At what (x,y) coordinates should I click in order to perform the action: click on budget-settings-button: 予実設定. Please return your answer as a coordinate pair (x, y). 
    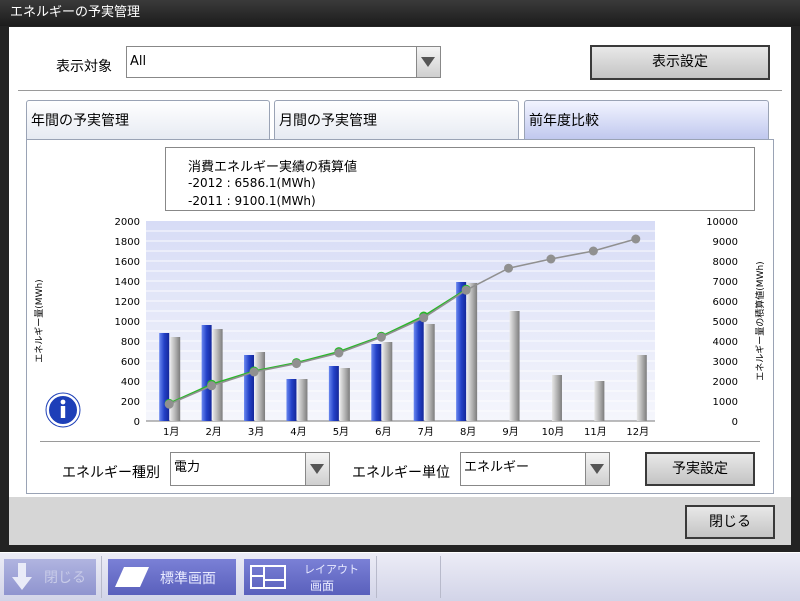
    Looking at the image, I should click on (700, 469).